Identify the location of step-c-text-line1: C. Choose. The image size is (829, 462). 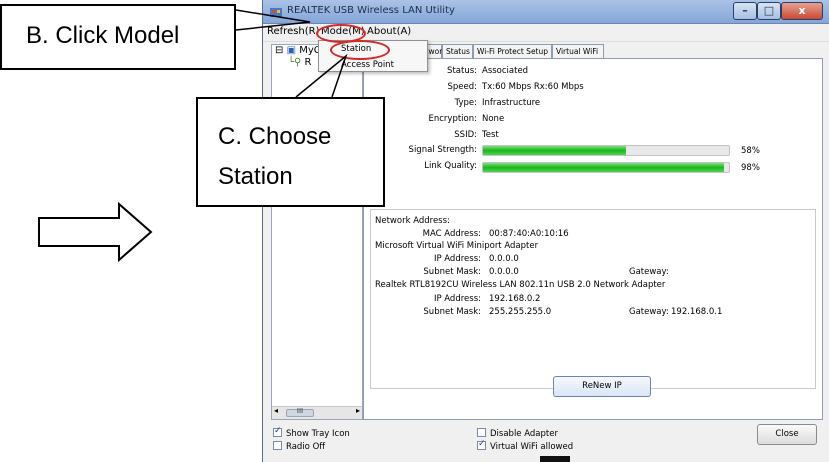
(275, 136).